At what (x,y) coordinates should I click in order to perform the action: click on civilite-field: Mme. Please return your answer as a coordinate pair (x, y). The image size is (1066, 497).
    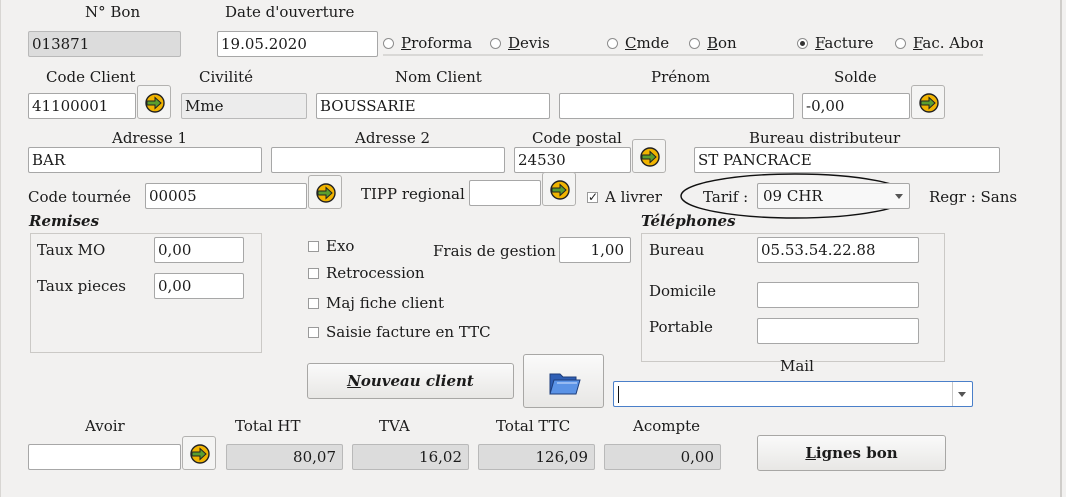
    Looking at the image, I should click on (244, 106).